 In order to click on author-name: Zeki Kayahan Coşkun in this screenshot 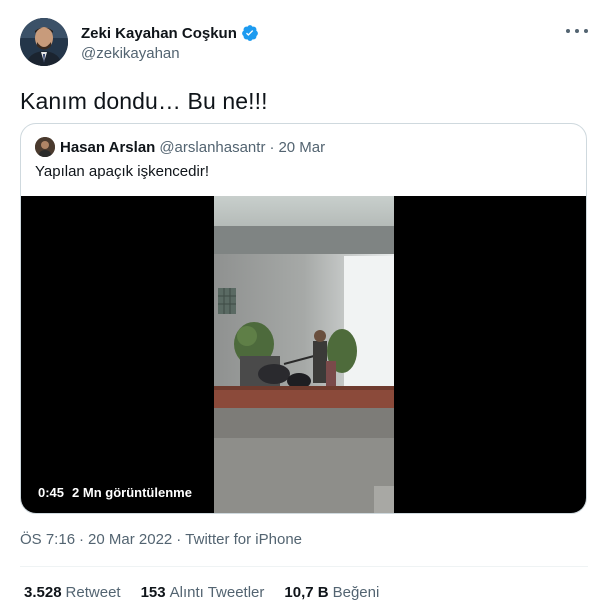, I will do `click(159, 33)`.